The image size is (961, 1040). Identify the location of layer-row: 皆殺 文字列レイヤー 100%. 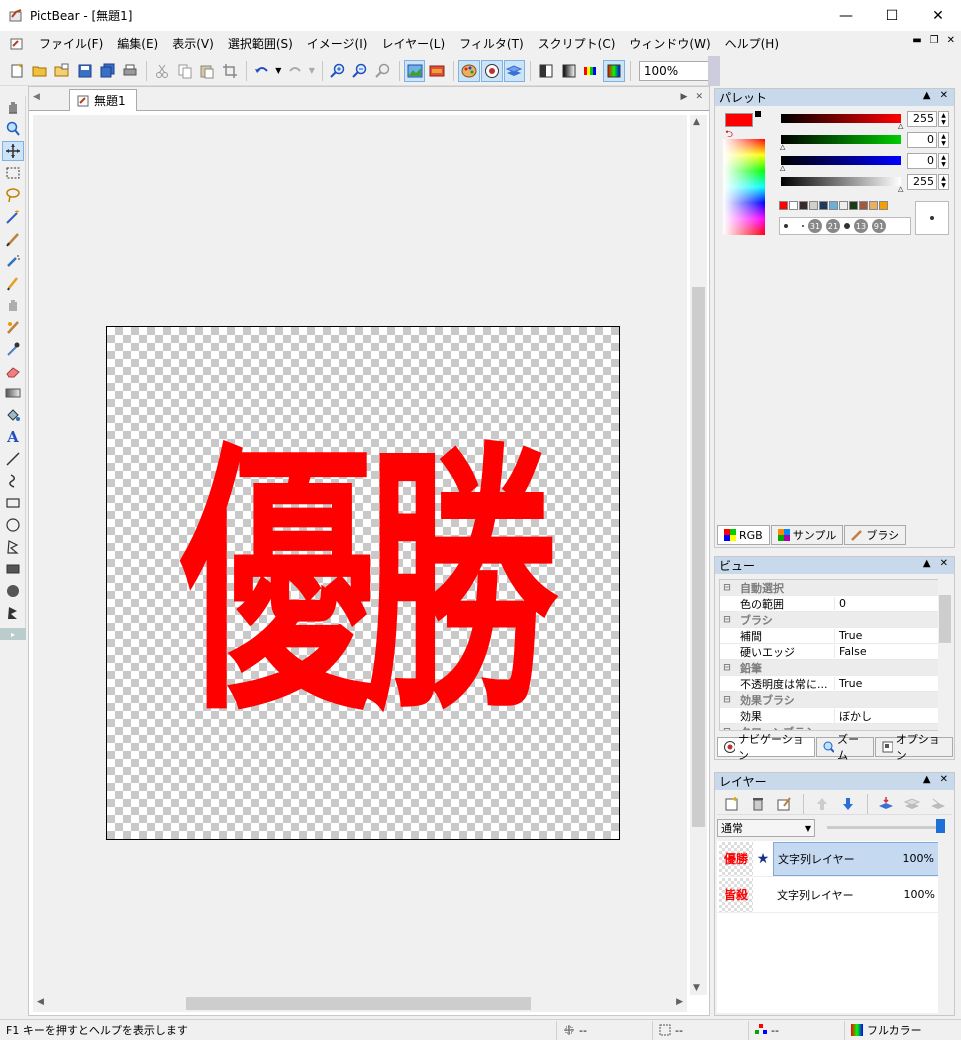
(828, 895).